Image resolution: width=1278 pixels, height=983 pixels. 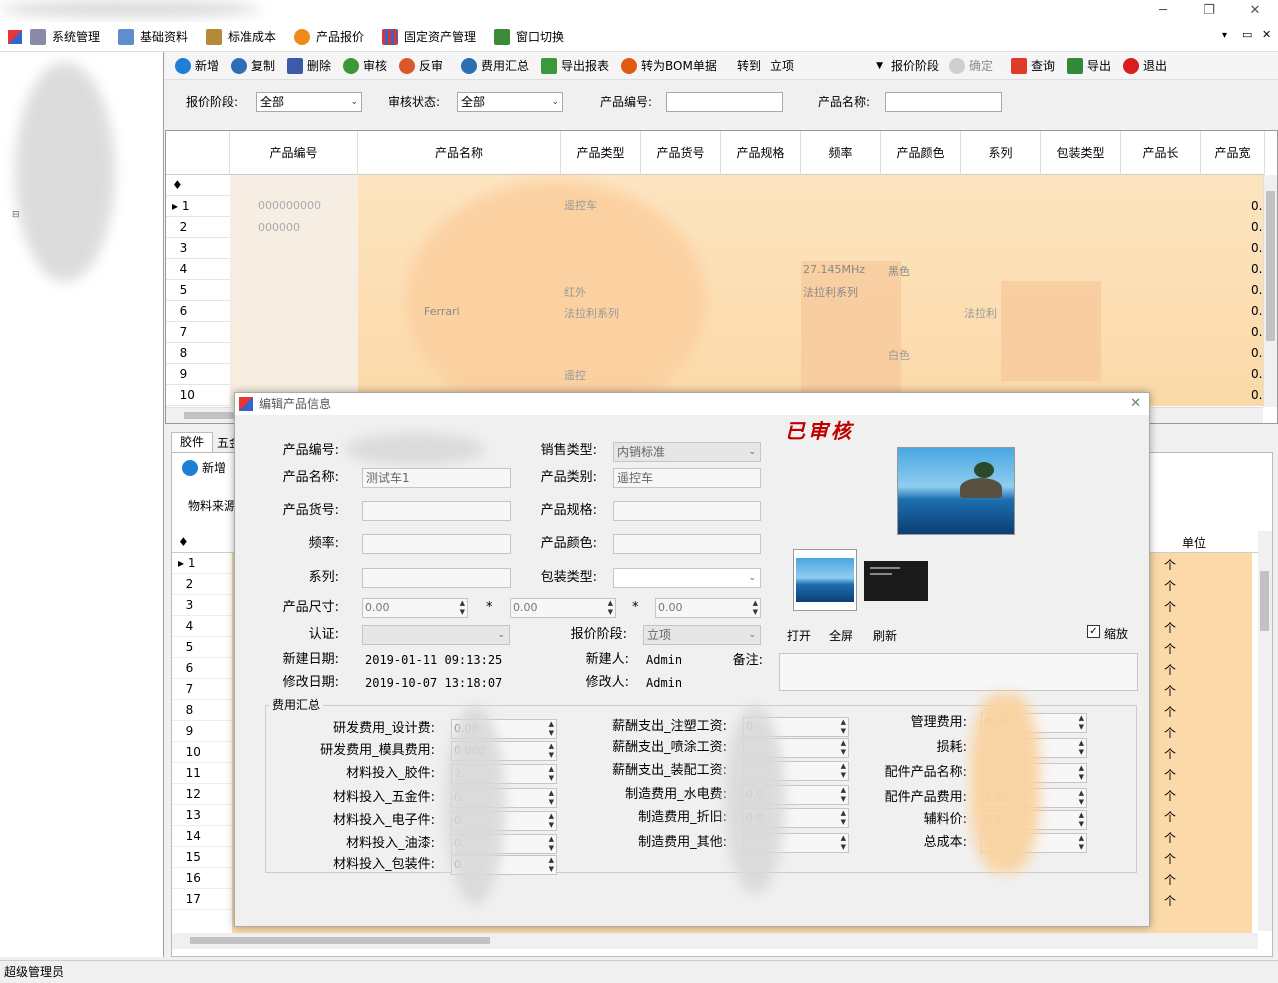 What do you see at coordinates (202, 878) in the screenshot?
I see `detail-row-header: 16` at bounding box center [202, 878].